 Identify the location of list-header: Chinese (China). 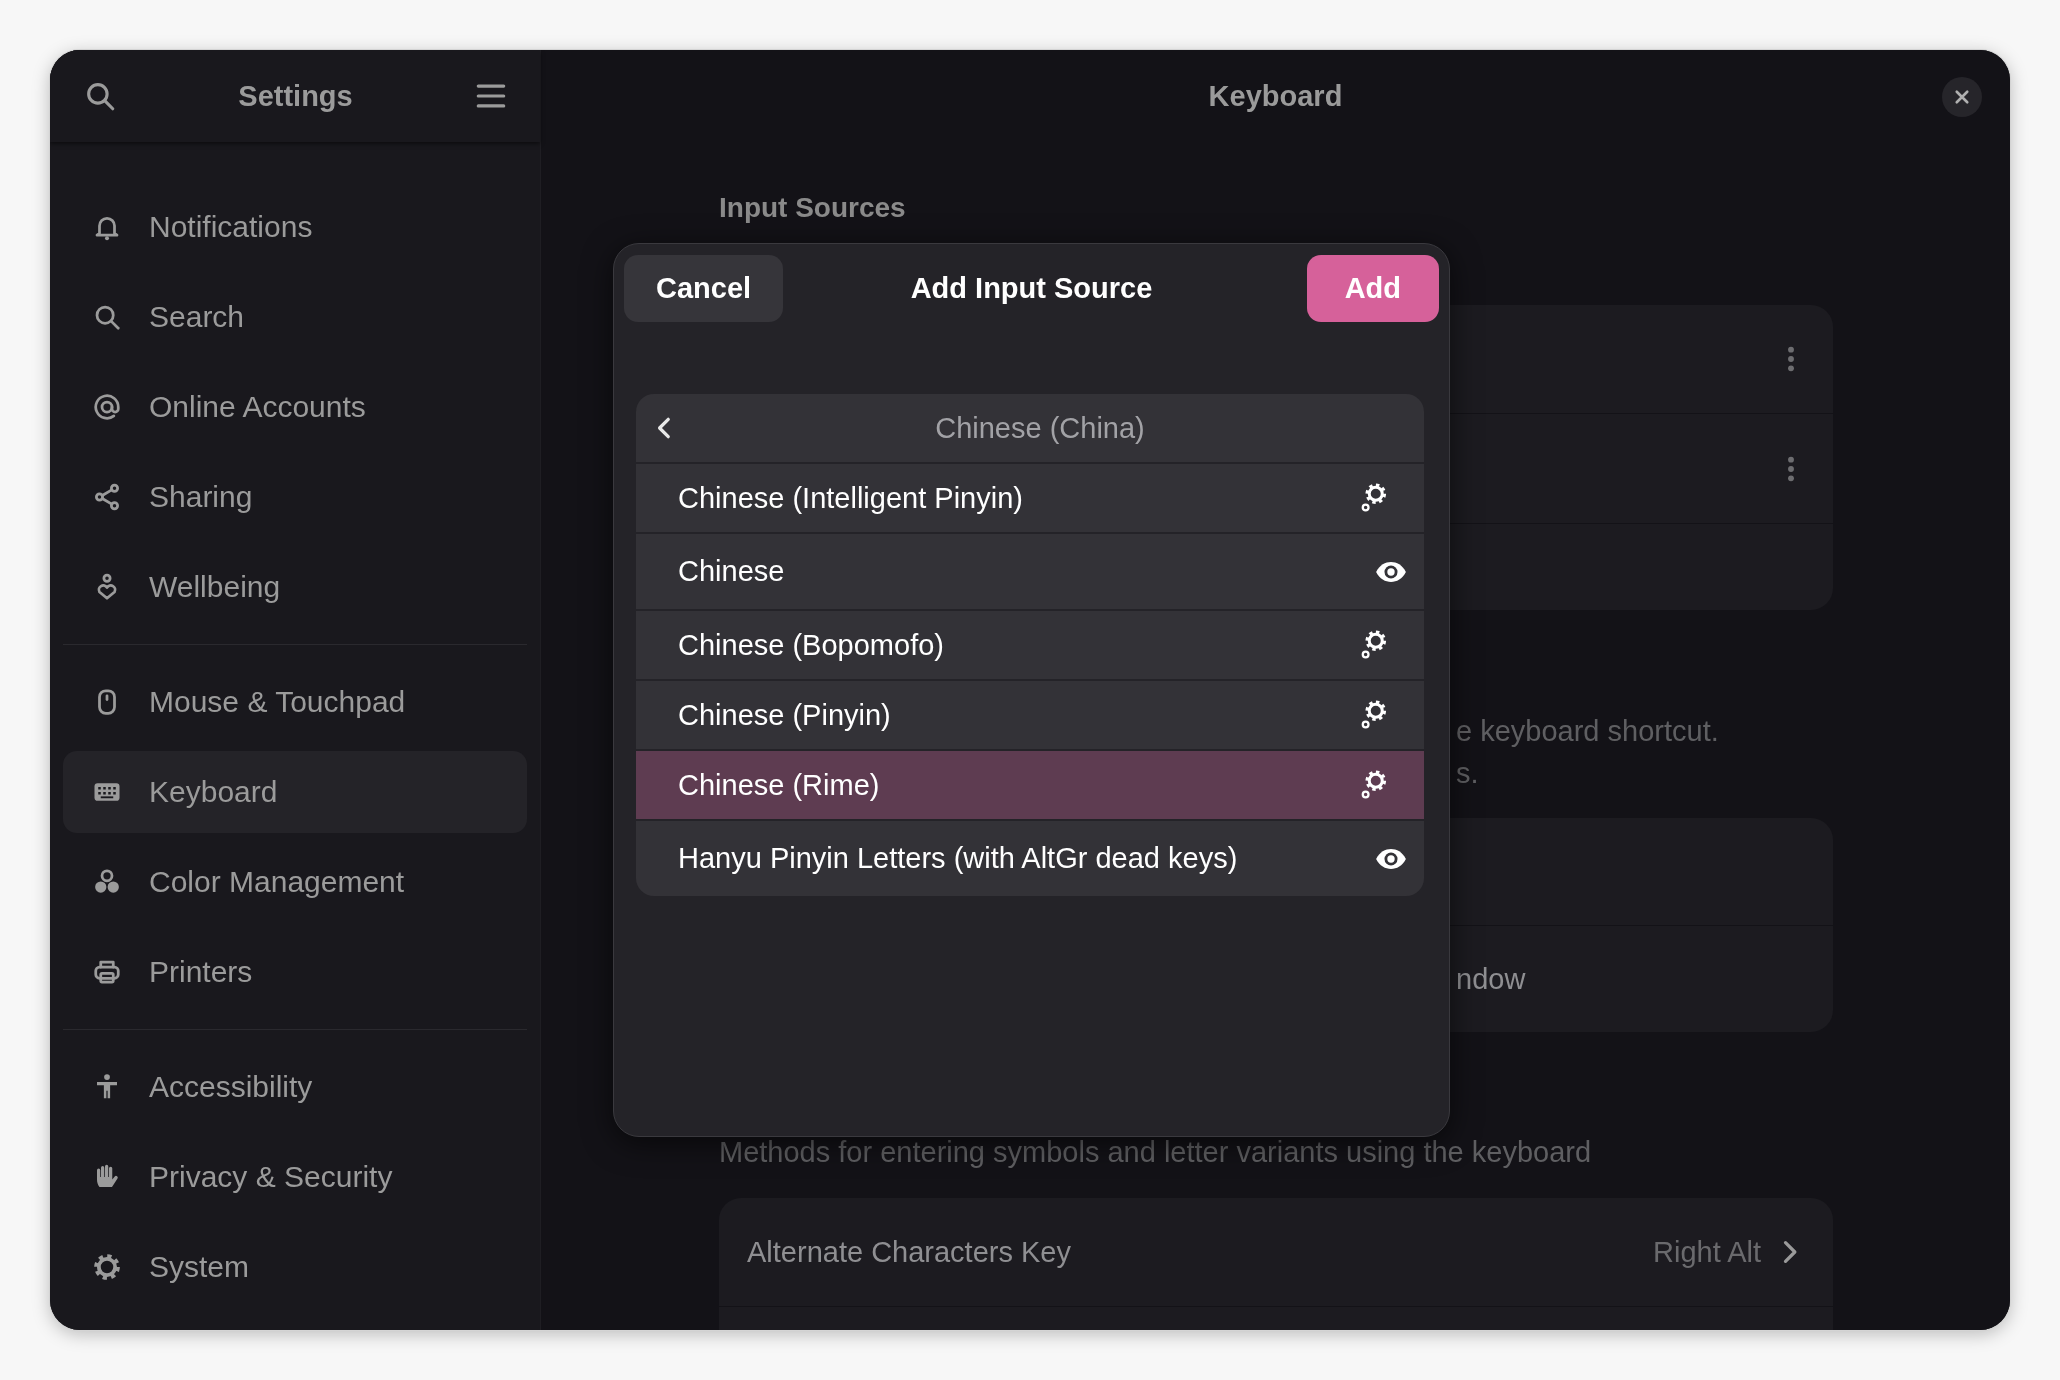
(1040, 428).